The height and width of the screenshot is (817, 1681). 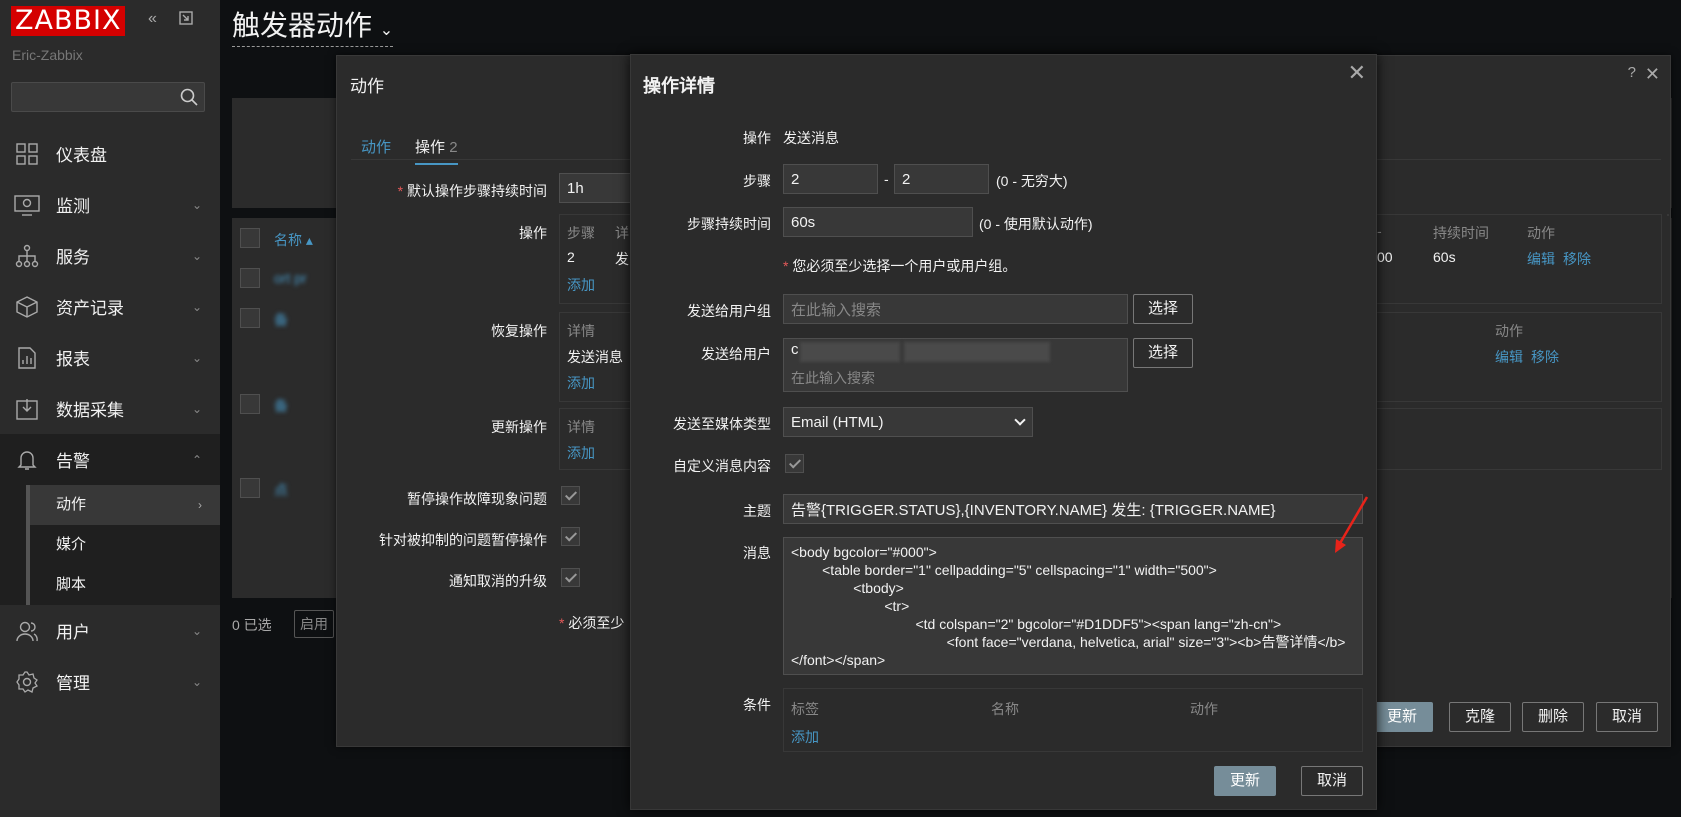 I want to click on step-duration-input: 60s, so click(x=878, y=222).